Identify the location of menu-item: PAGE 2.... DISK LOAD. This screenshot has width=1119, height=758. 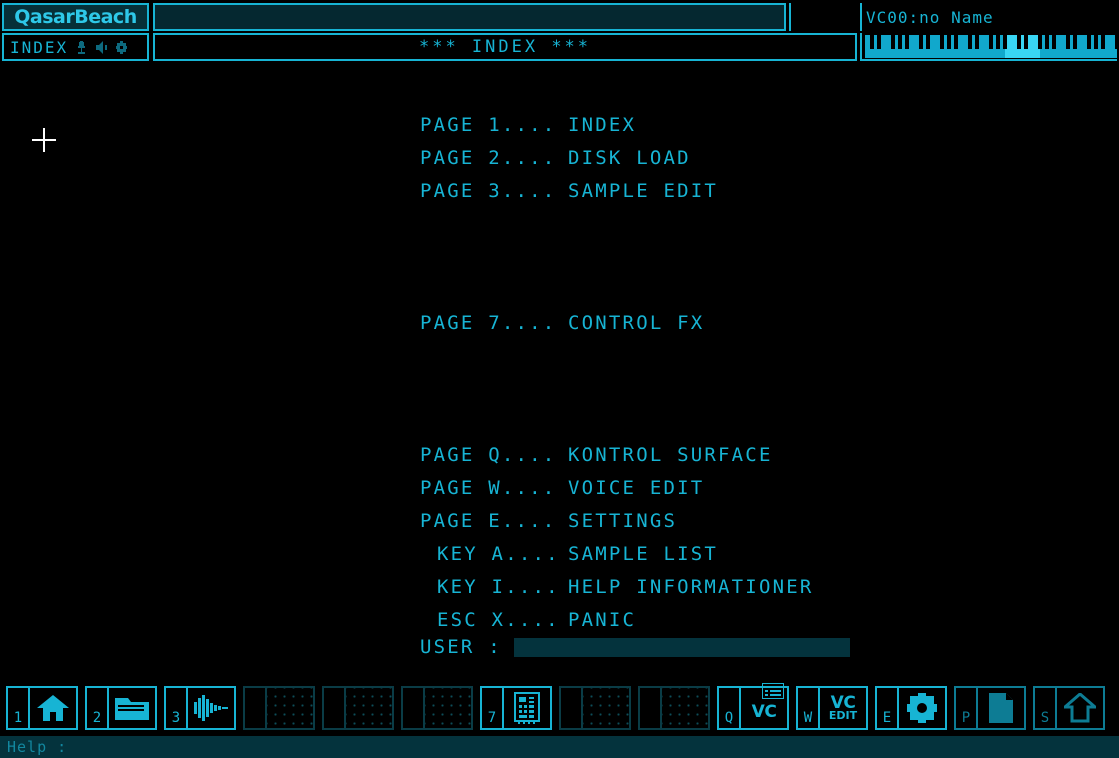
(720, 157).